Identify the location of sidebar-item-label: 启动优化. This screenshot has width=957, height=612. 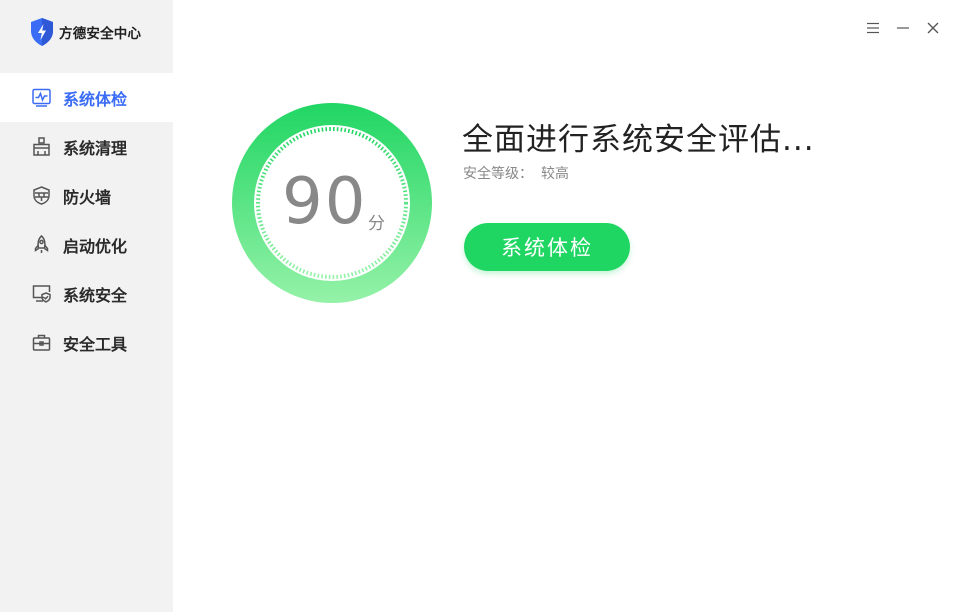
(95, 246).